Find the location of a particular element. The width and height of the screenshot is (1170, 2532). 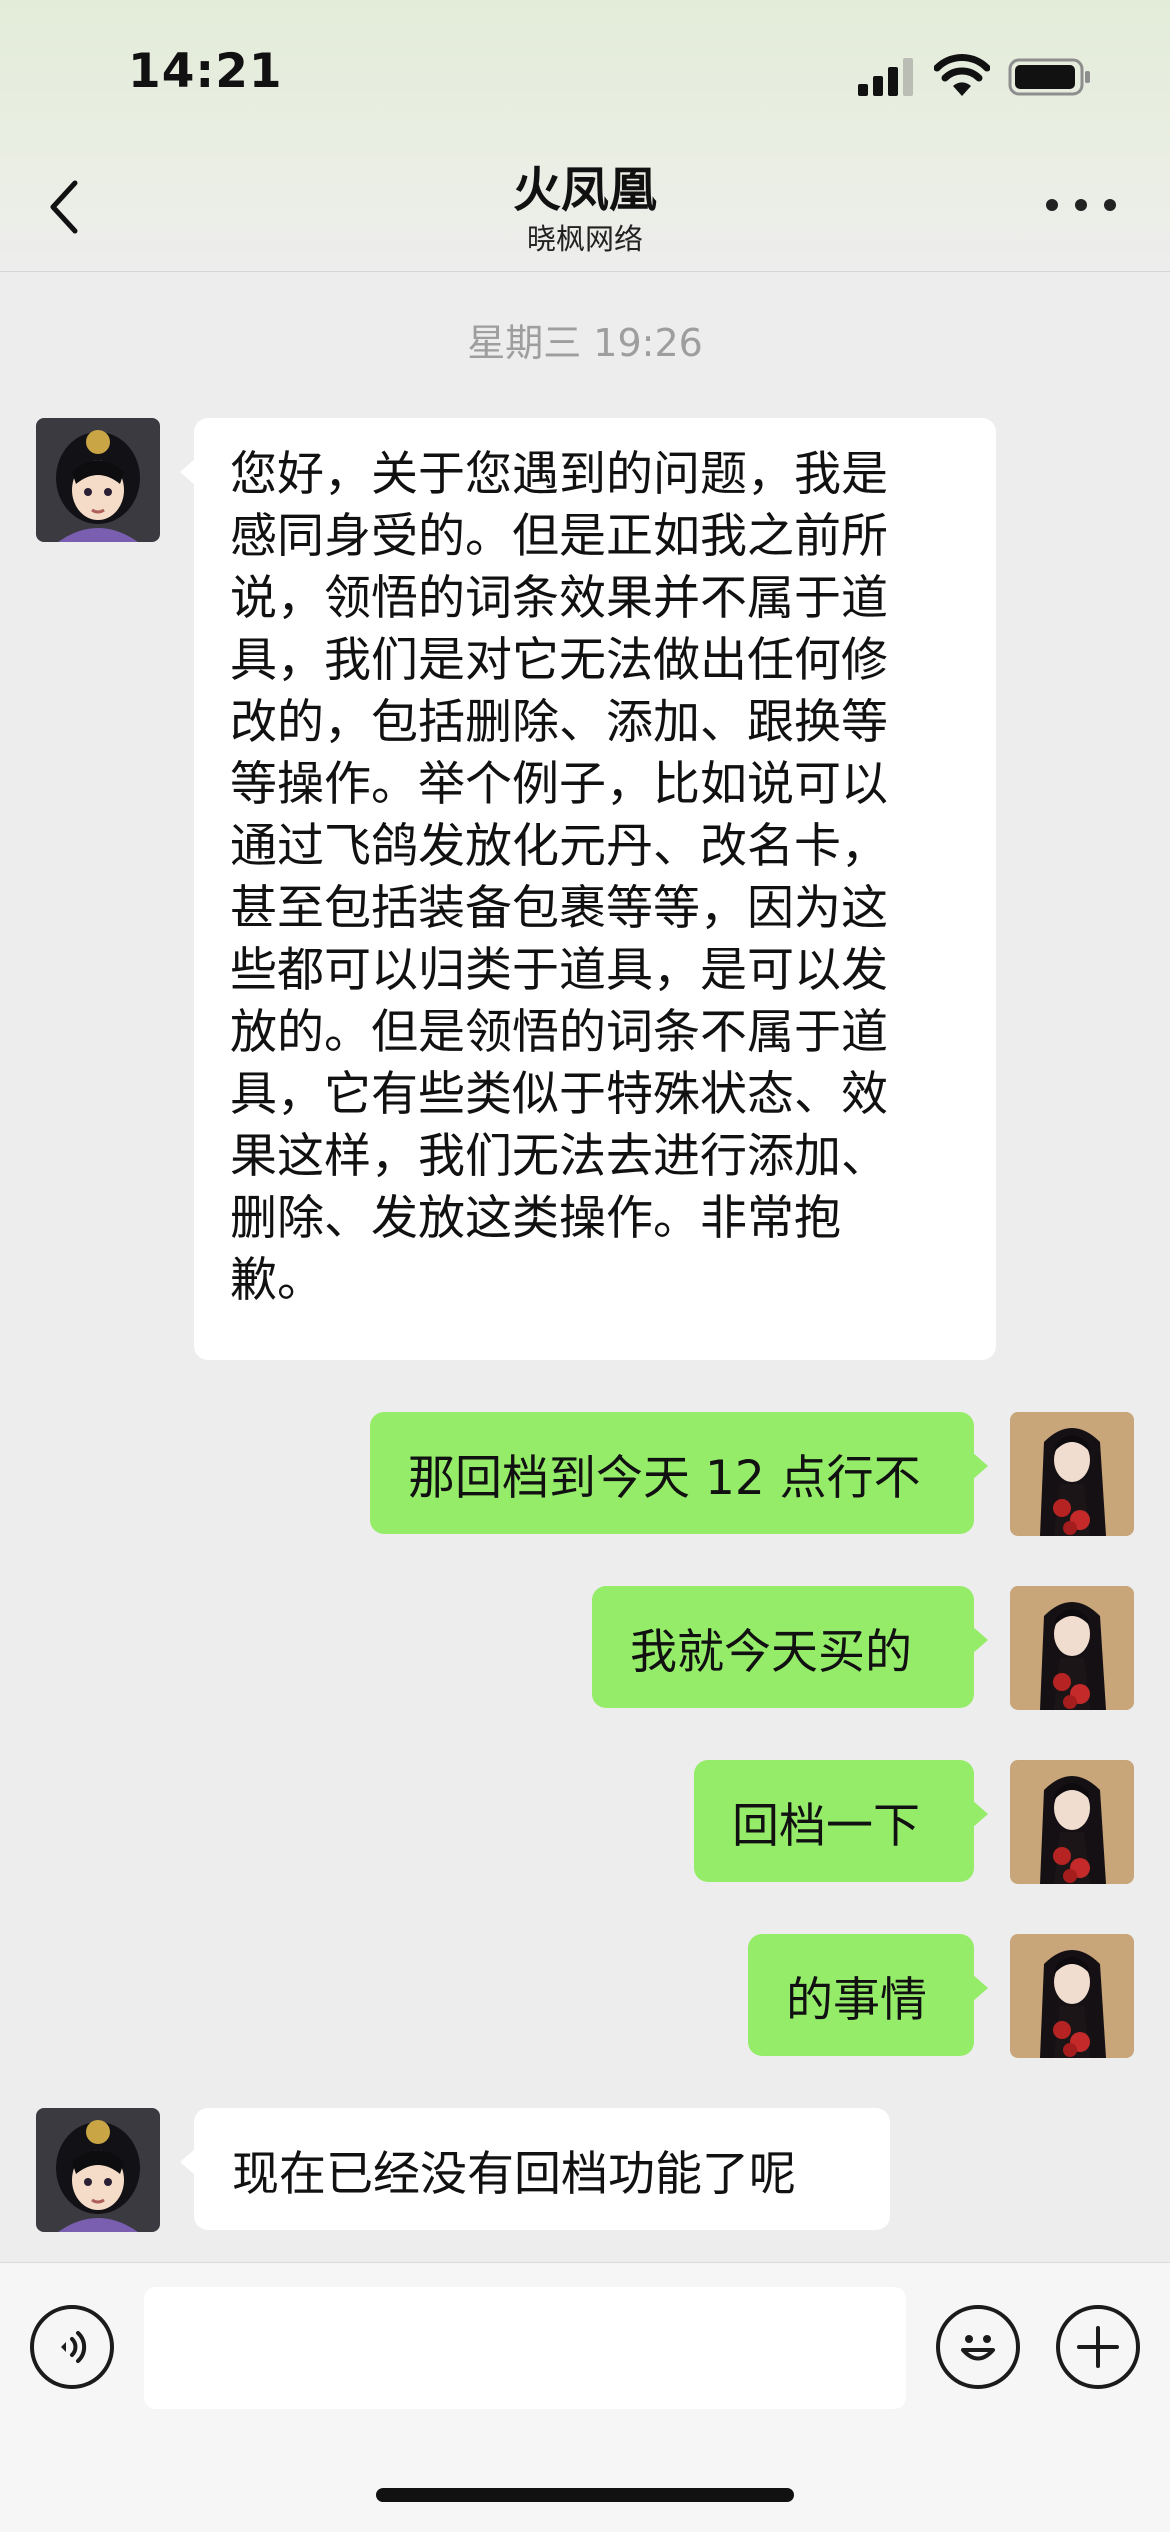

plus-icon is located at coordinates (1098, 2347).